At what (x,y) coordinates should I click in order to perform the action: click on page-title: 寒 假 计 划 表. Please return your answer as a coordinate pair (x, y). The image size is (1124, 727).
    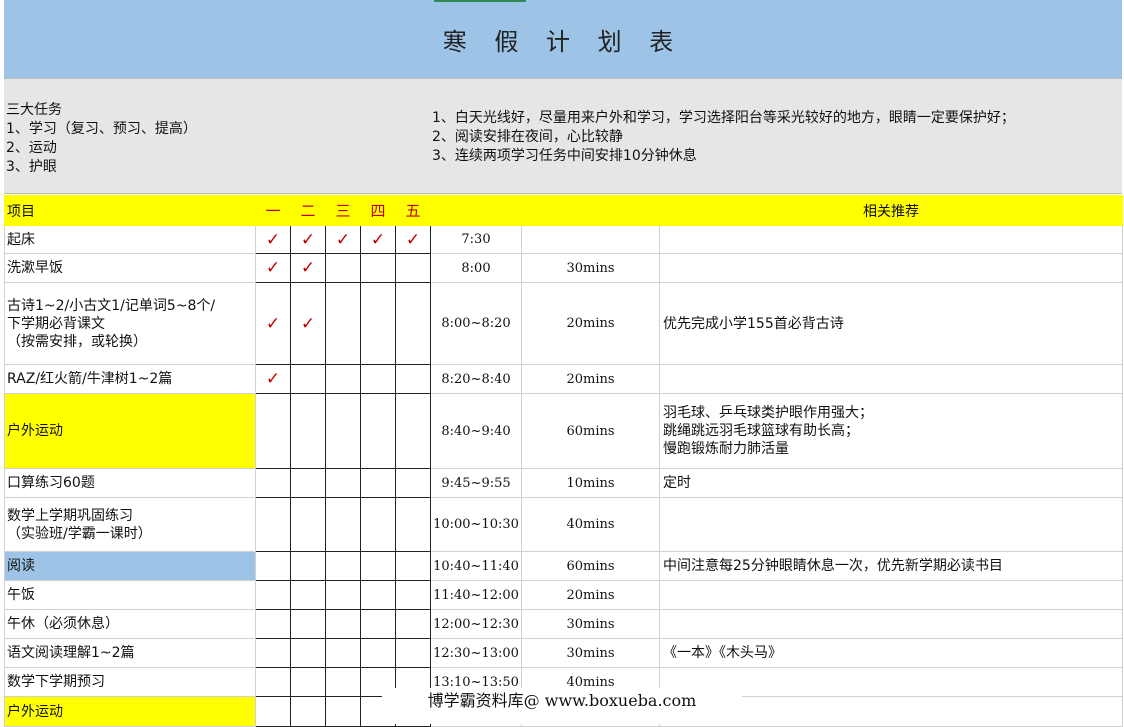
    Looking at the image, I should click on (563, 41).